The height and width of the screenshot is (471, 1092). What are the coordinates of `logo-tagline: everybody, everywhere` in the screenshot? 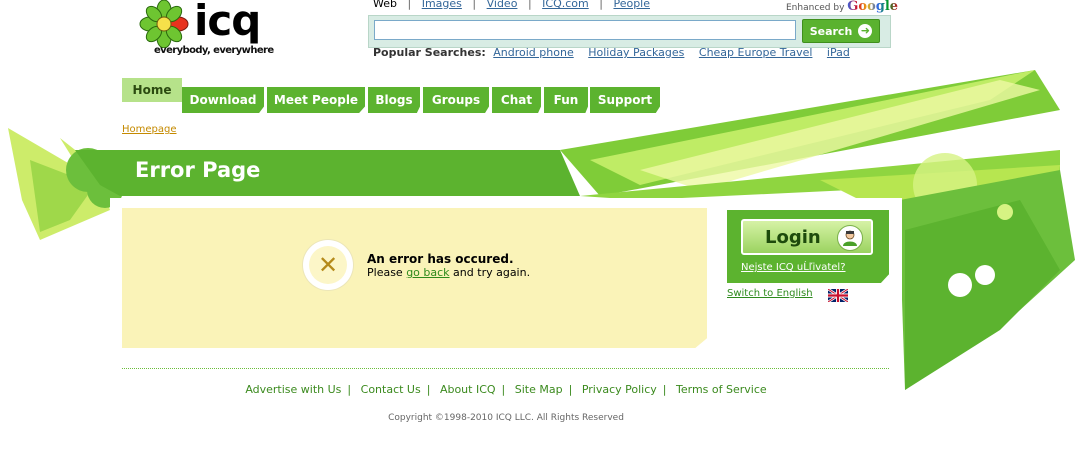 It's located at (214, 50).